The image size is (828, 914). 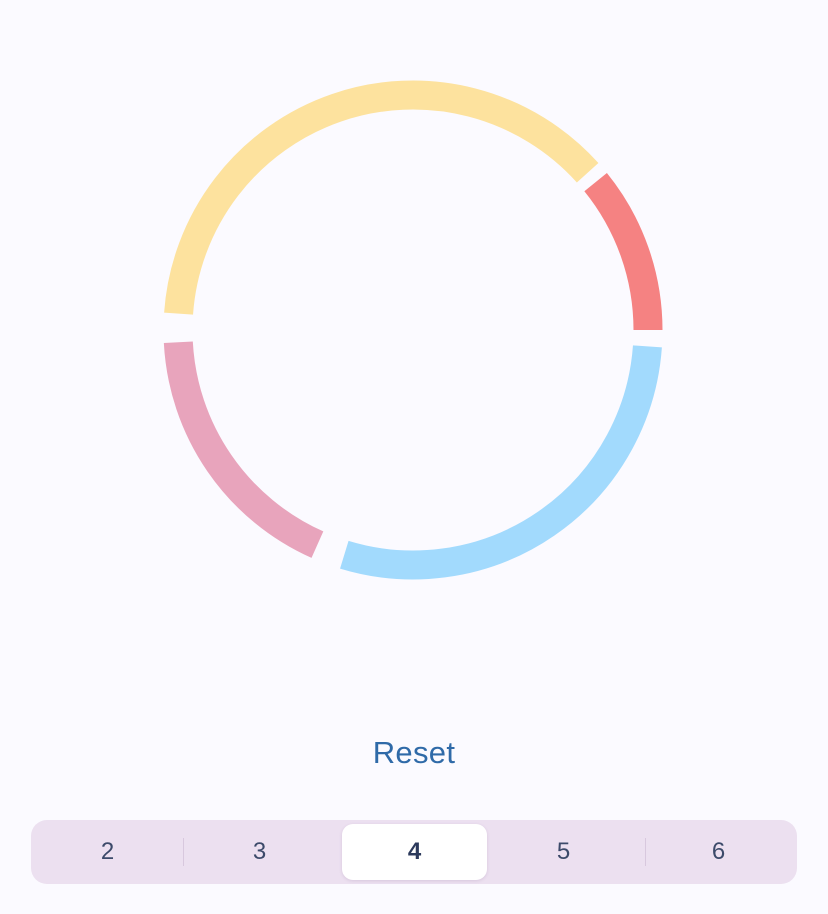 What do you see at coordinates (414, 753) in the screenshot?
I see `reset-button: Reset` at bounding box center [414, 753].